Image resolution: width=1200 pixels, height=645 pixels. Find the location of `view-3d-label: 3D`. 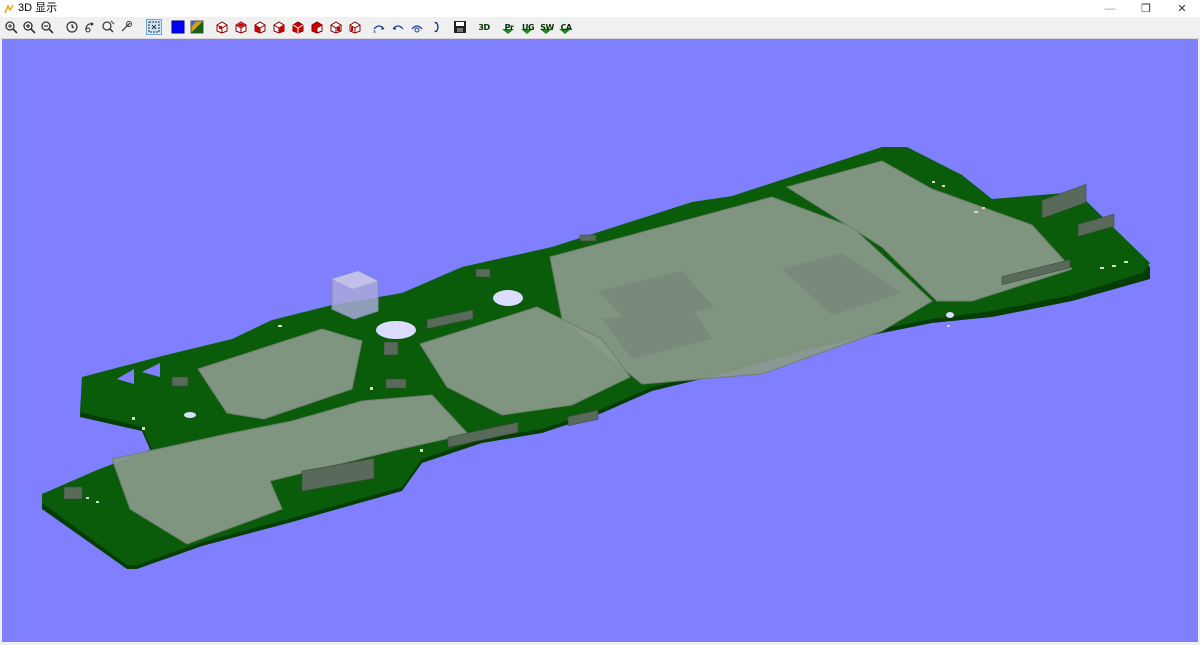

view-3d-label: 3D is located at coordinates (484, 27).